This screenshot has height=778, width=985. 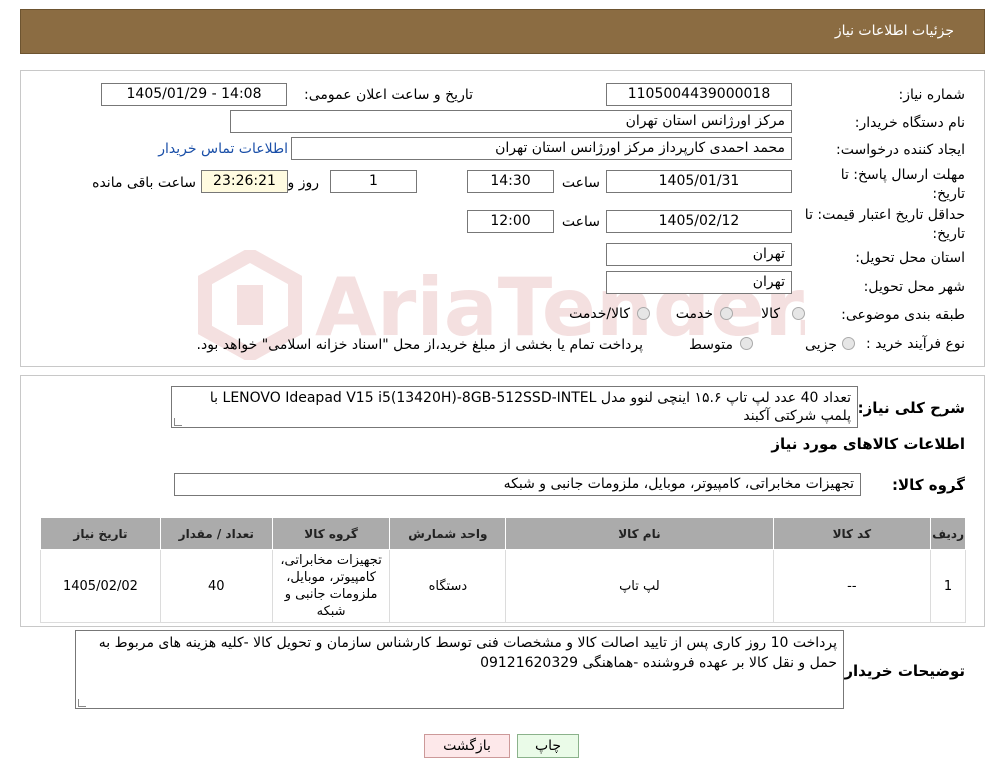 What do you see at coordinates (194, 94) in the screenshot?
I see `announce-datetime-field: 1405/01/29 - 14:08` at bounding box center [194, 94].